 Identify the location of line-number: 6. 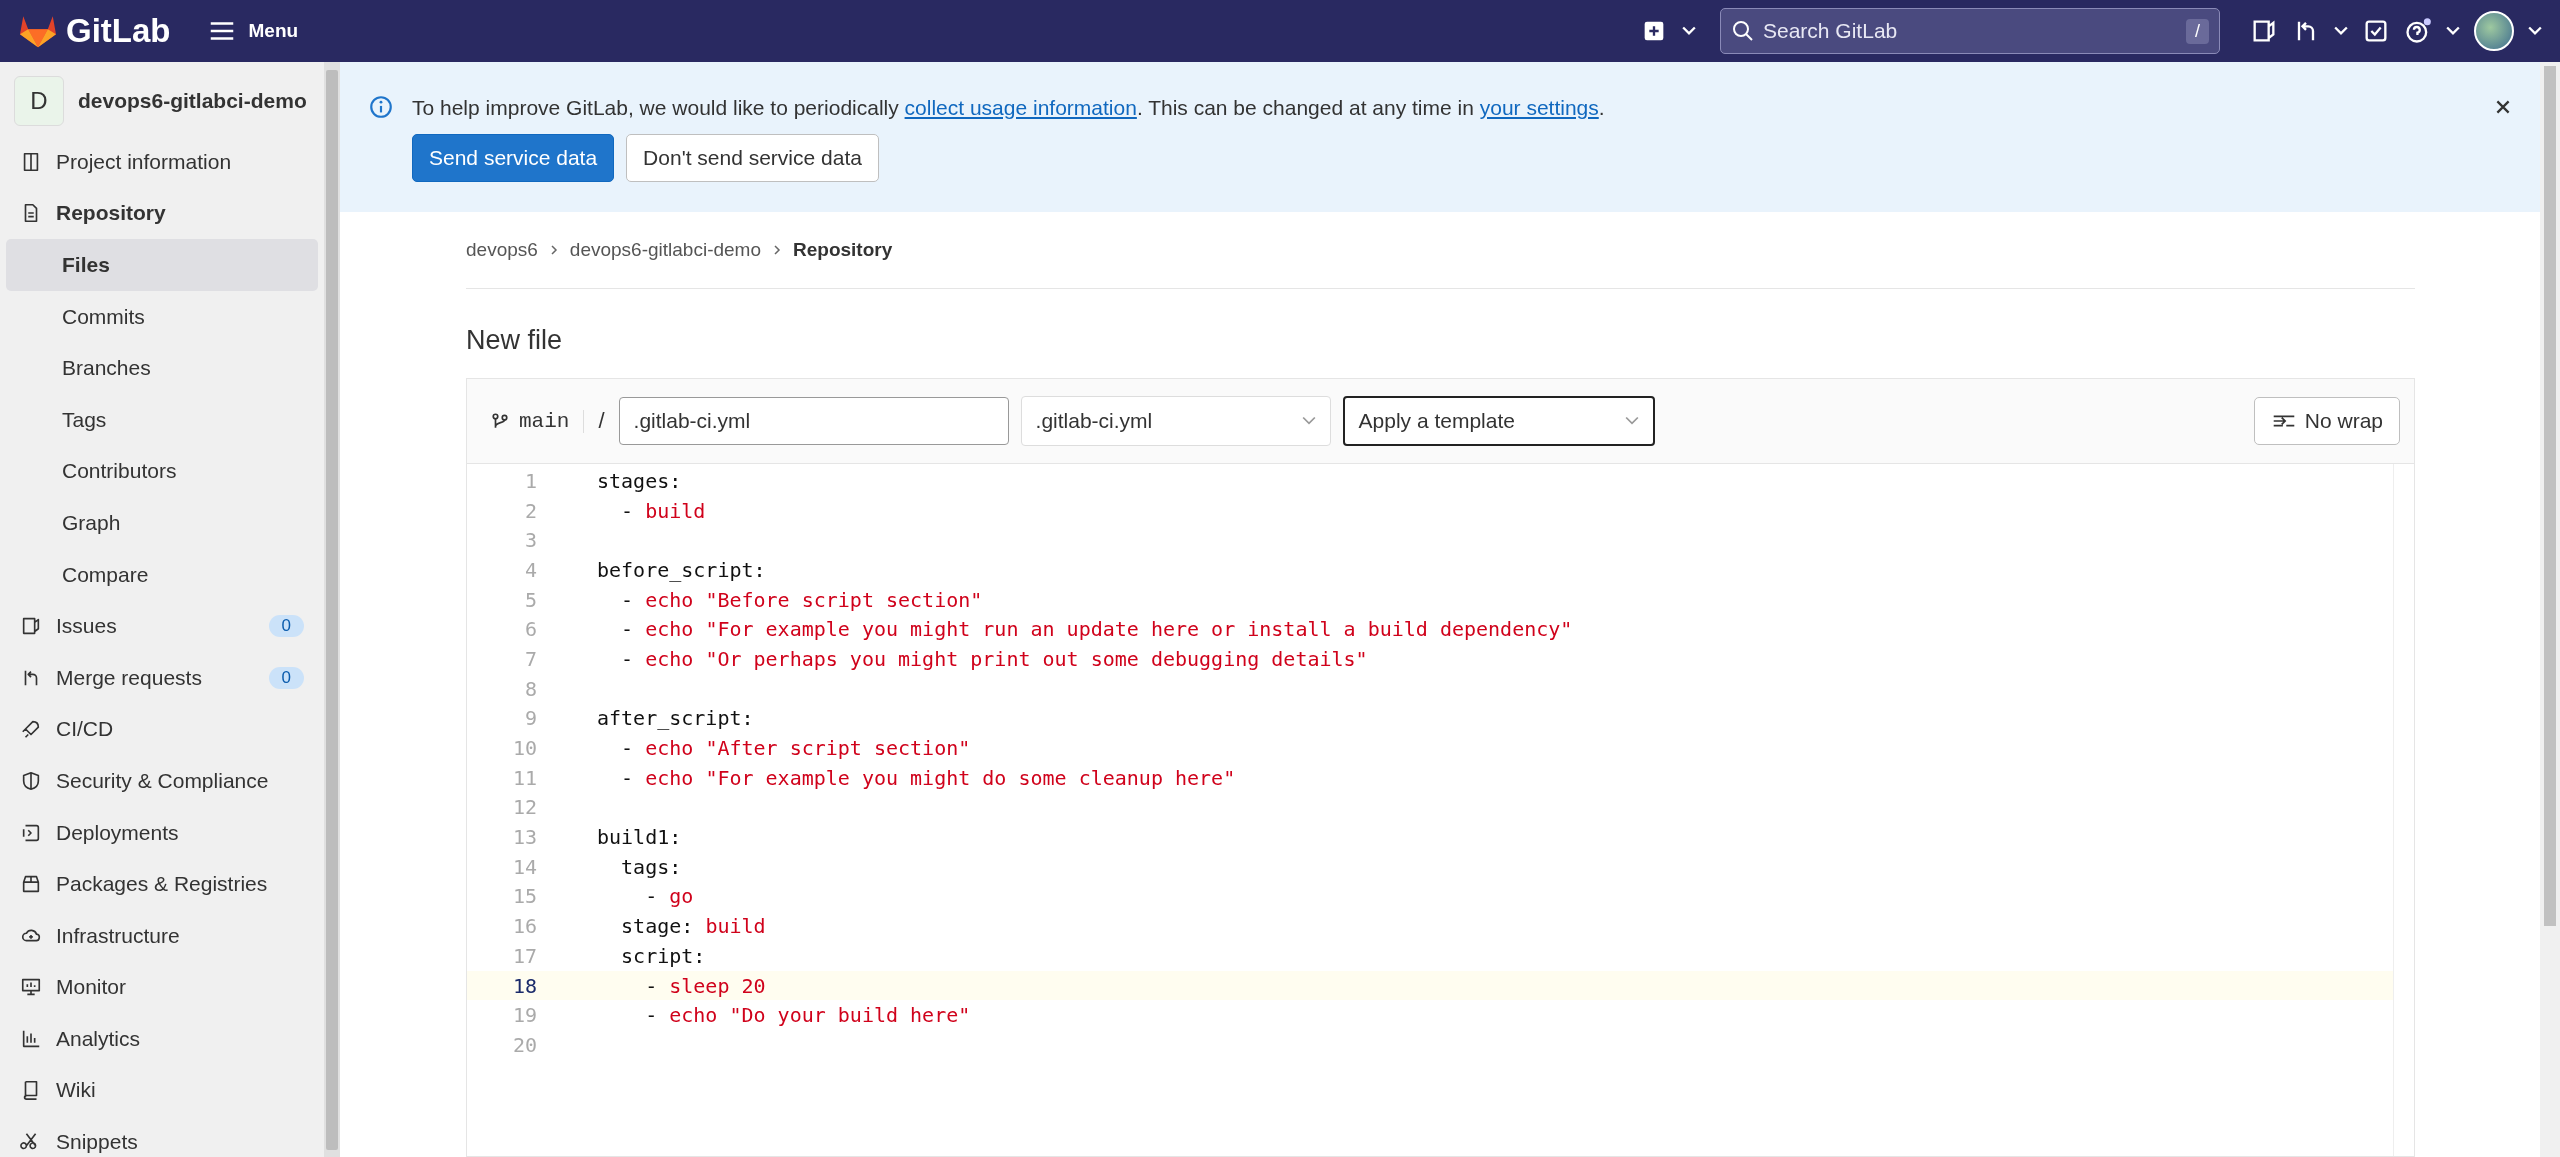
(530, 629).